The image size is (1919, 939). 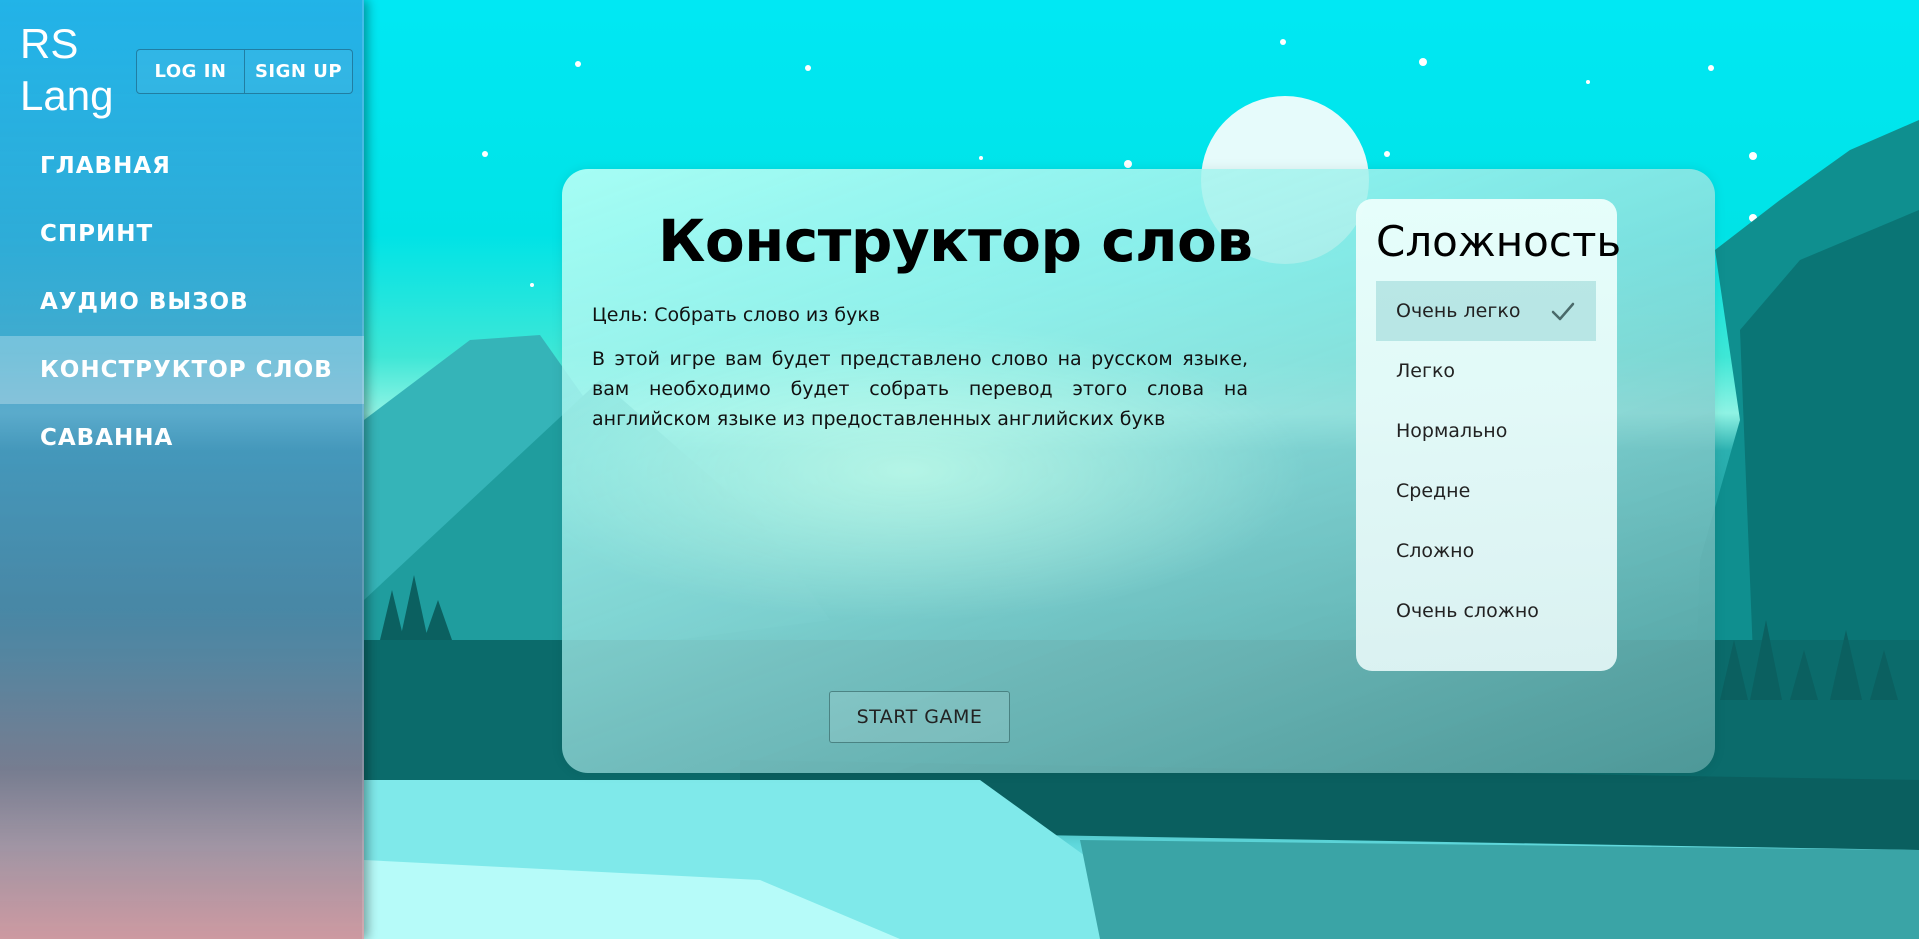 I want to click on difficulty-option-hard: Сложно, so click(x=1486, y=551).